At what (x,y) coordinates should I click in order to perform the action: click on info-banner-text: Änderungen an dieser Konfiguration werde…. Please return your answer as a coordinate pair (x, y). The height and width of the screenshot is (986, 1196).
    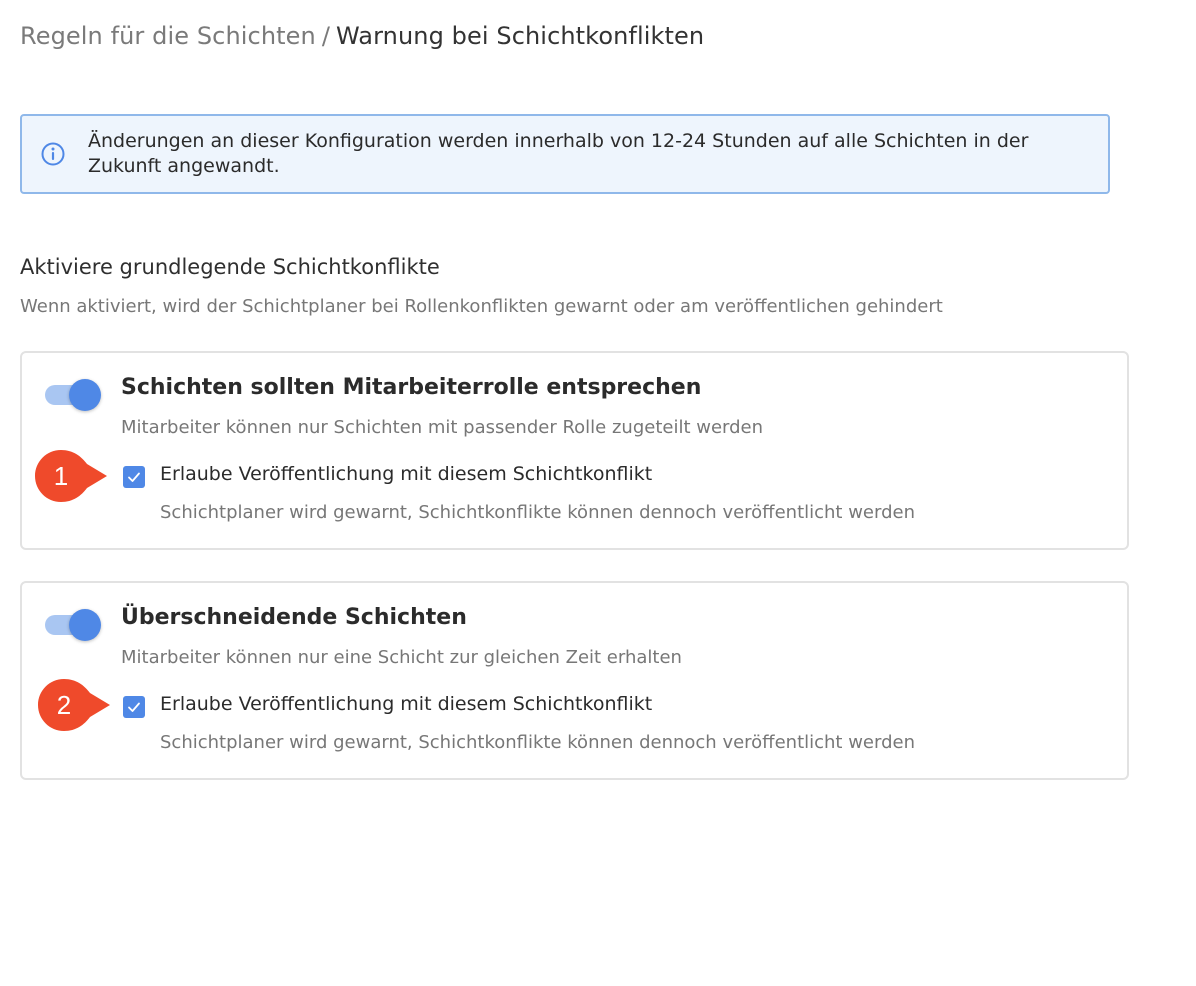
    Looking at the image, I should click on (558, 153).